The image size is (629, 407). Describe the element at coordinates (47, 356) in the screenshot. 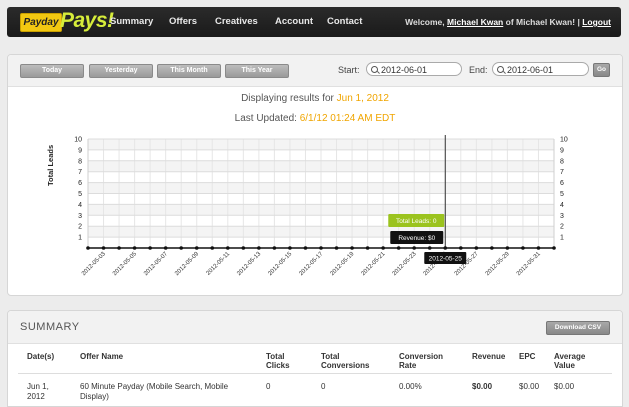

I see `header-dates: Date(s)` at that location.